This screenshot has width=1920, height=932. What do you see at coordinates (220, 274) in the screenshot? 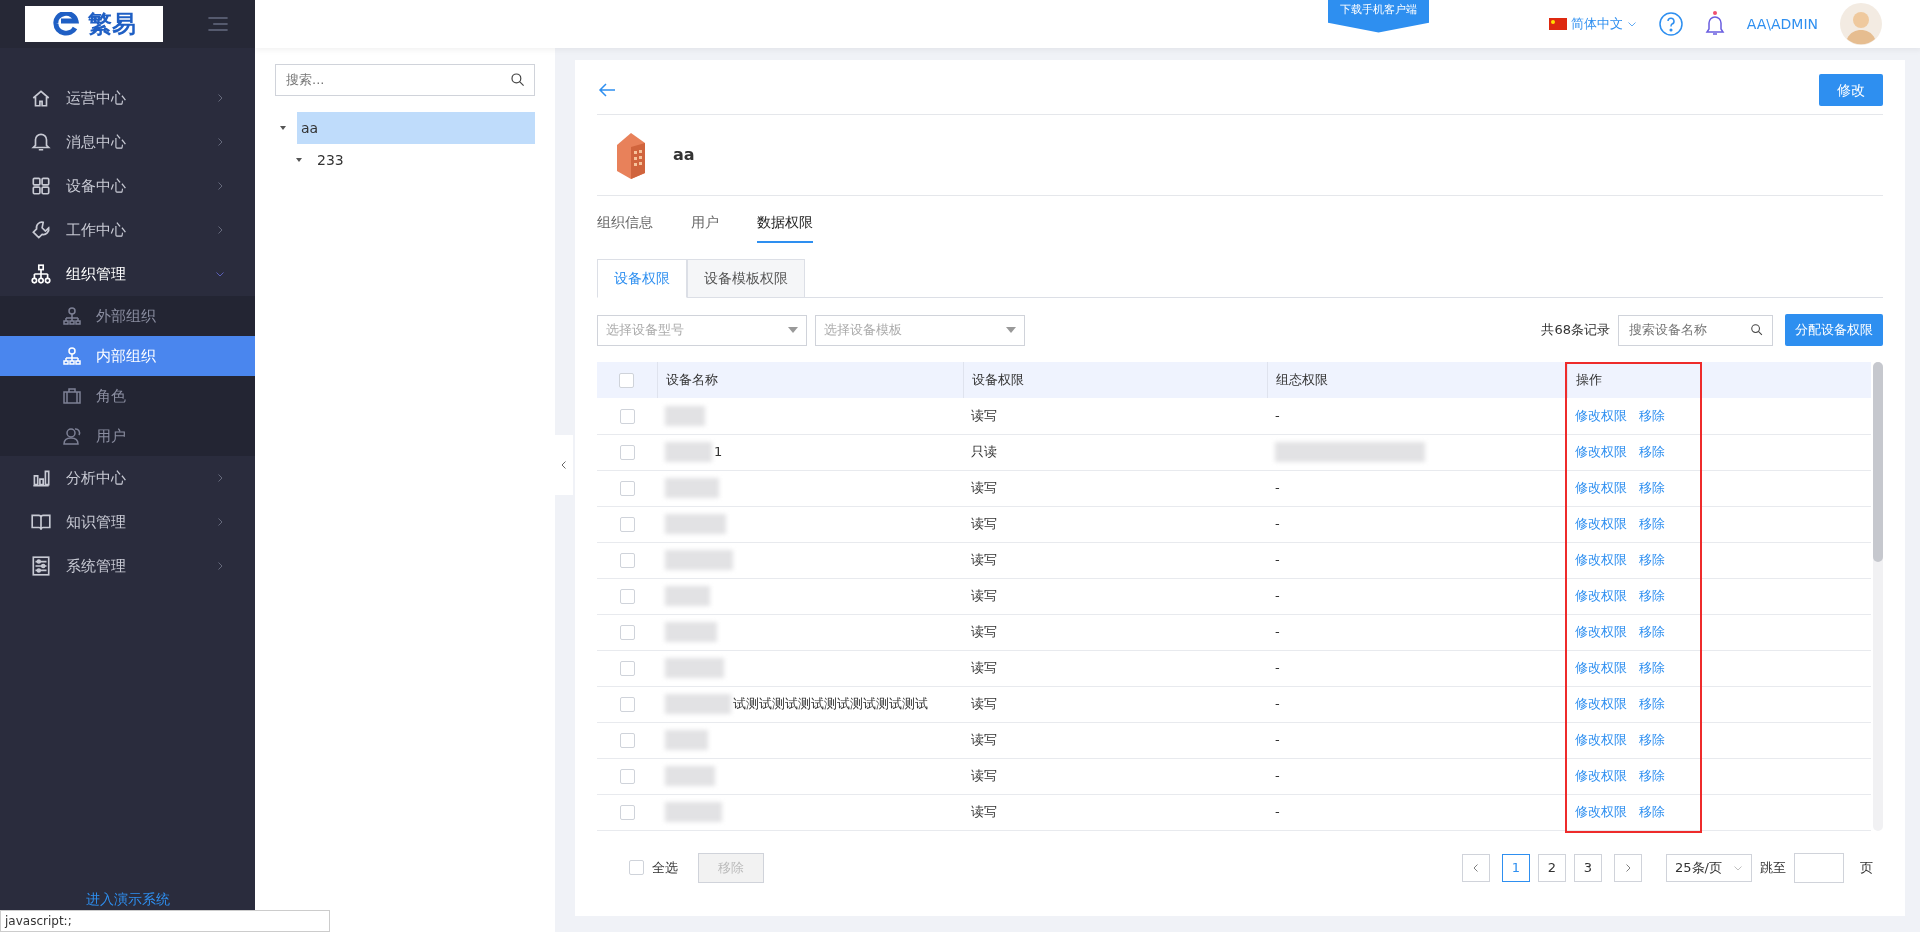
I see `chevron-down-icon` at bounding box center [220, 274].